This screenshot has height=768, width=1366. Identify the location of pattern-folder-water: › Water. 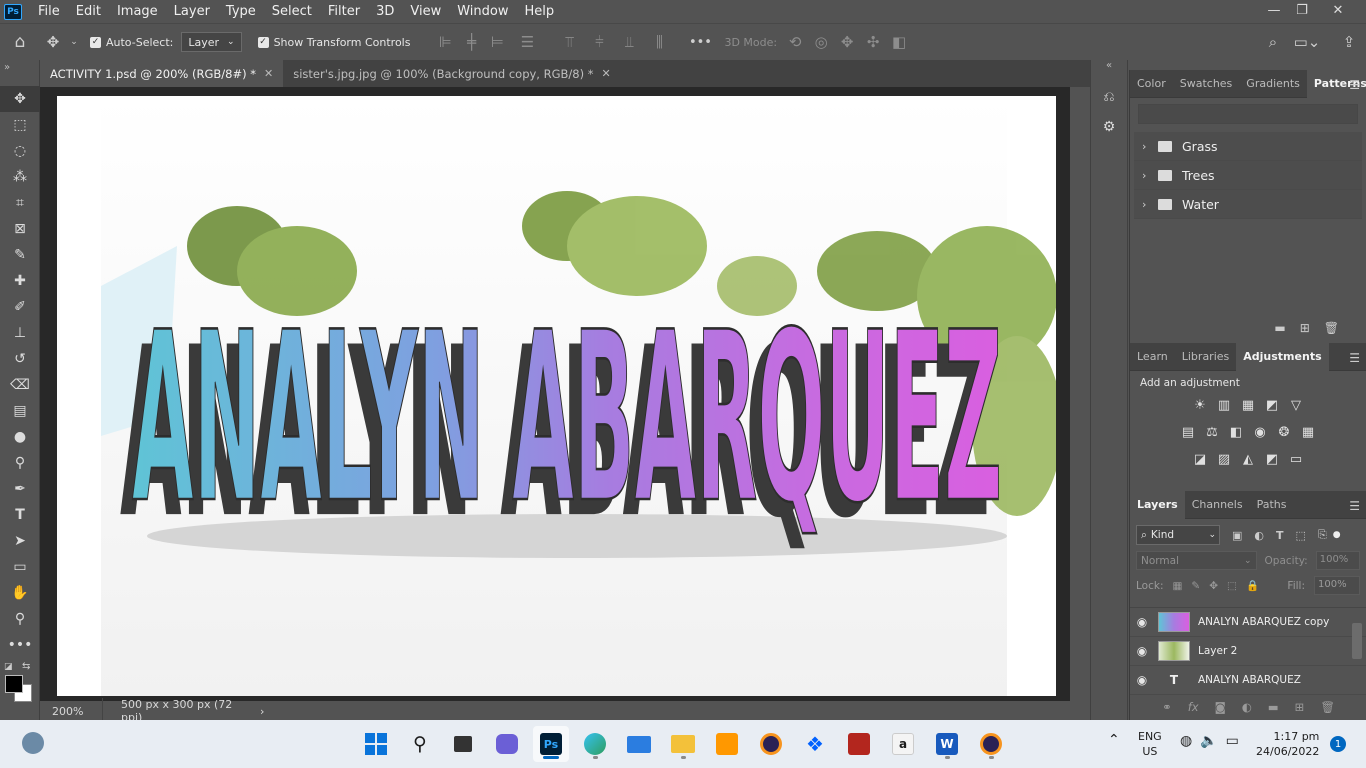
(1248, 204).